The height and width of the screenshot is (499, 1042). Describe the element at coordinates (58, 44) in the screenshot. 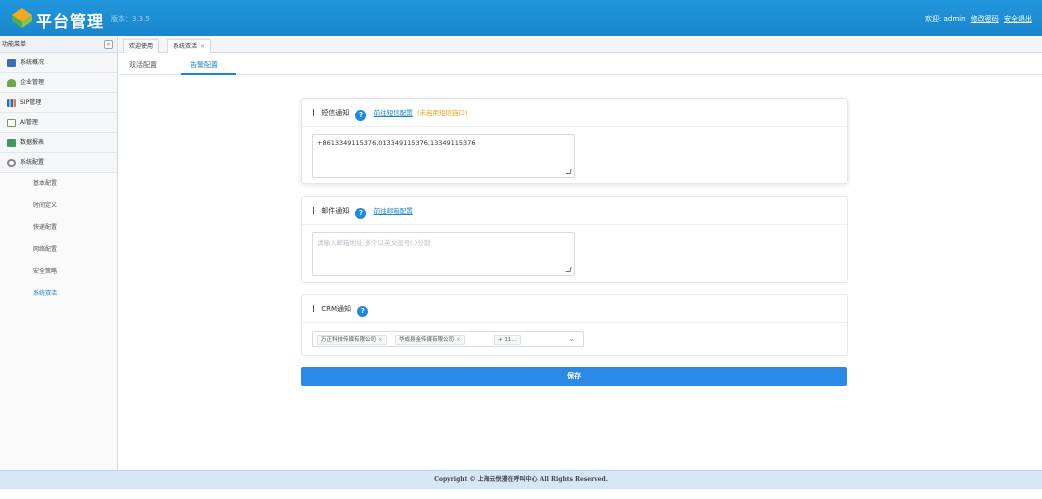

I see `sidebar-header: 功能菜单 «` at that location.